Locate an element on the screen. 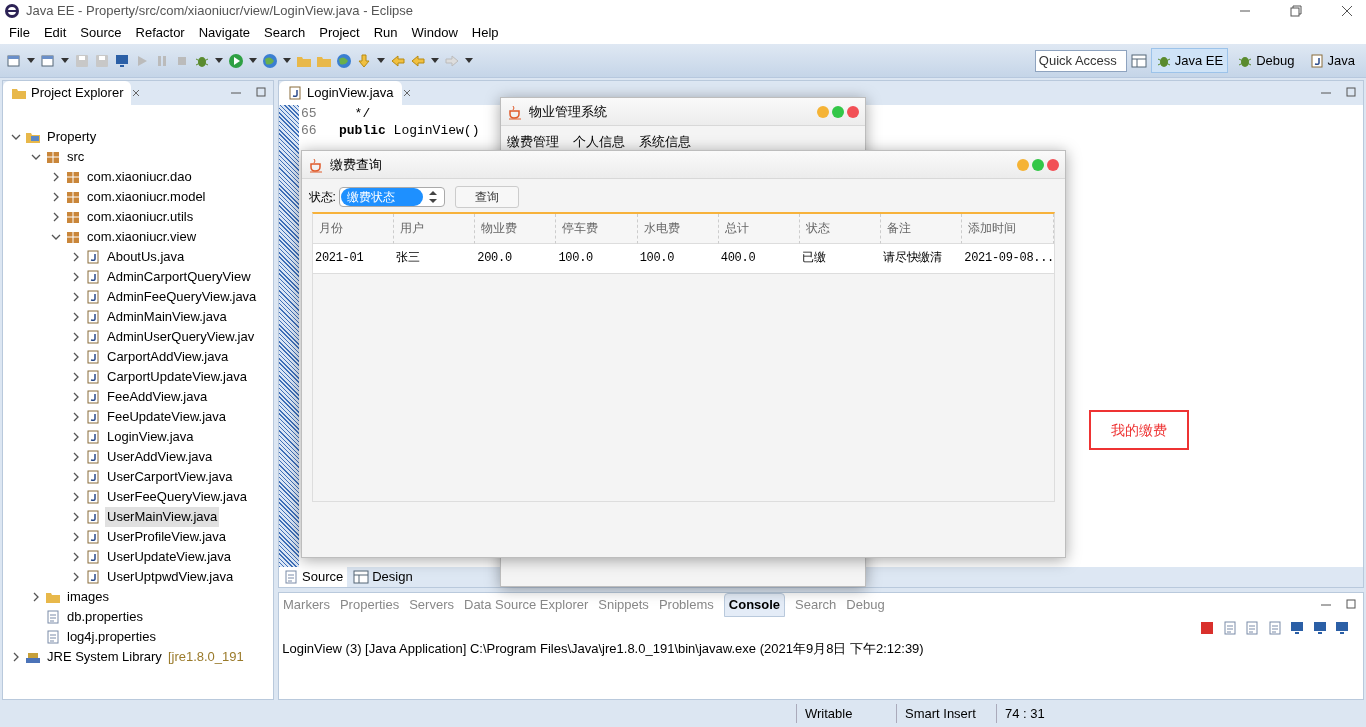 This screenshot has height=727, width=1366. tree-item: AboutUs.java is located at coordinates (146, 257).